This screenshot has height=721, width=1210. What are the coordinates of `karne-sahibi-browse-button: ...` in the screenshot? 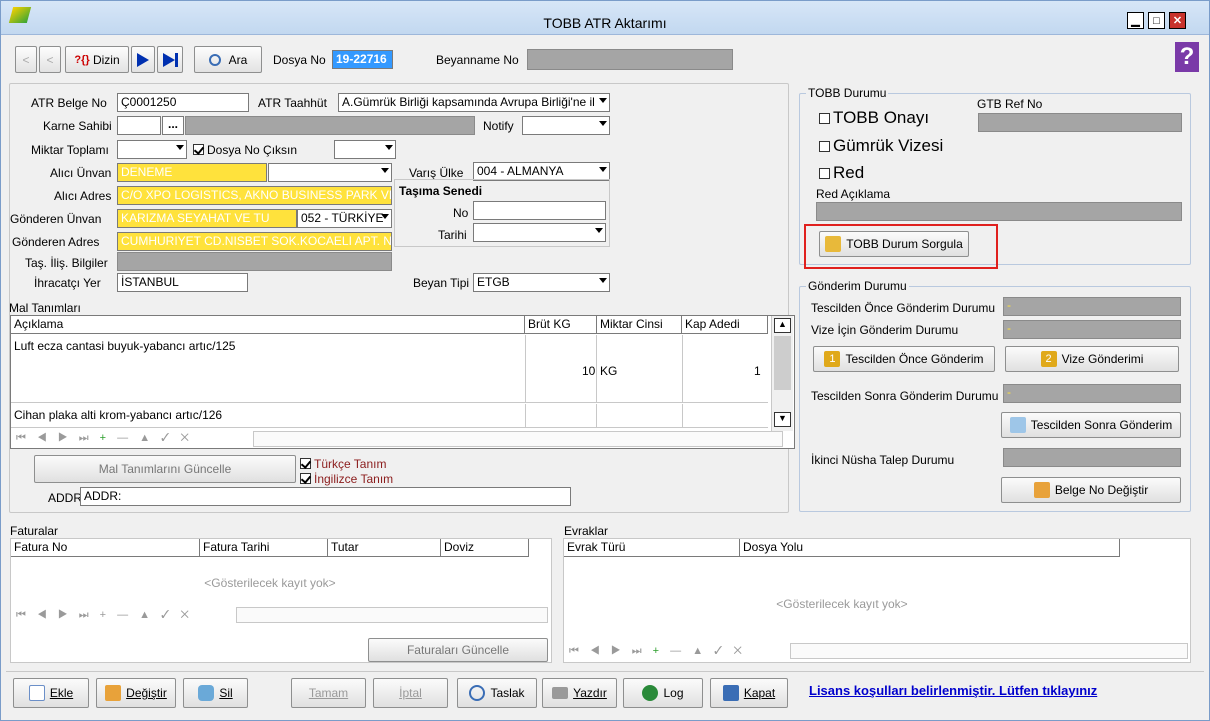 It's located at (173, 125).